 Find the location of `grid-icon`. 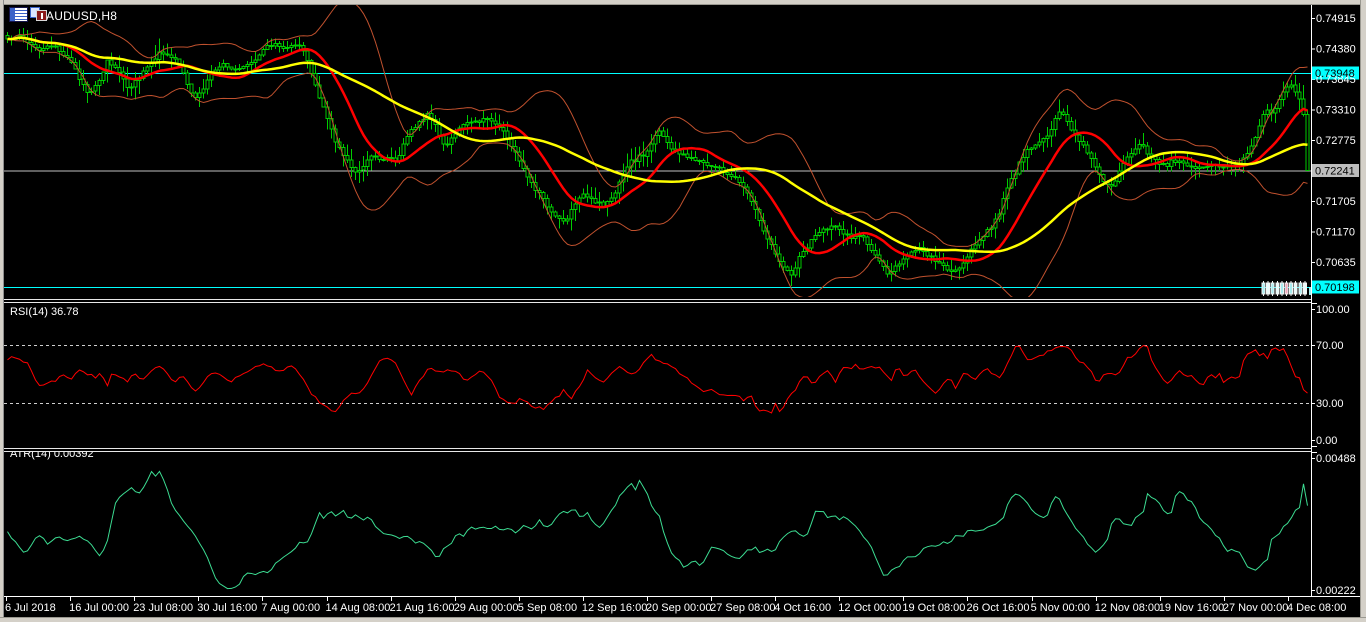

grid-icon is located at coordinates (18, 14).